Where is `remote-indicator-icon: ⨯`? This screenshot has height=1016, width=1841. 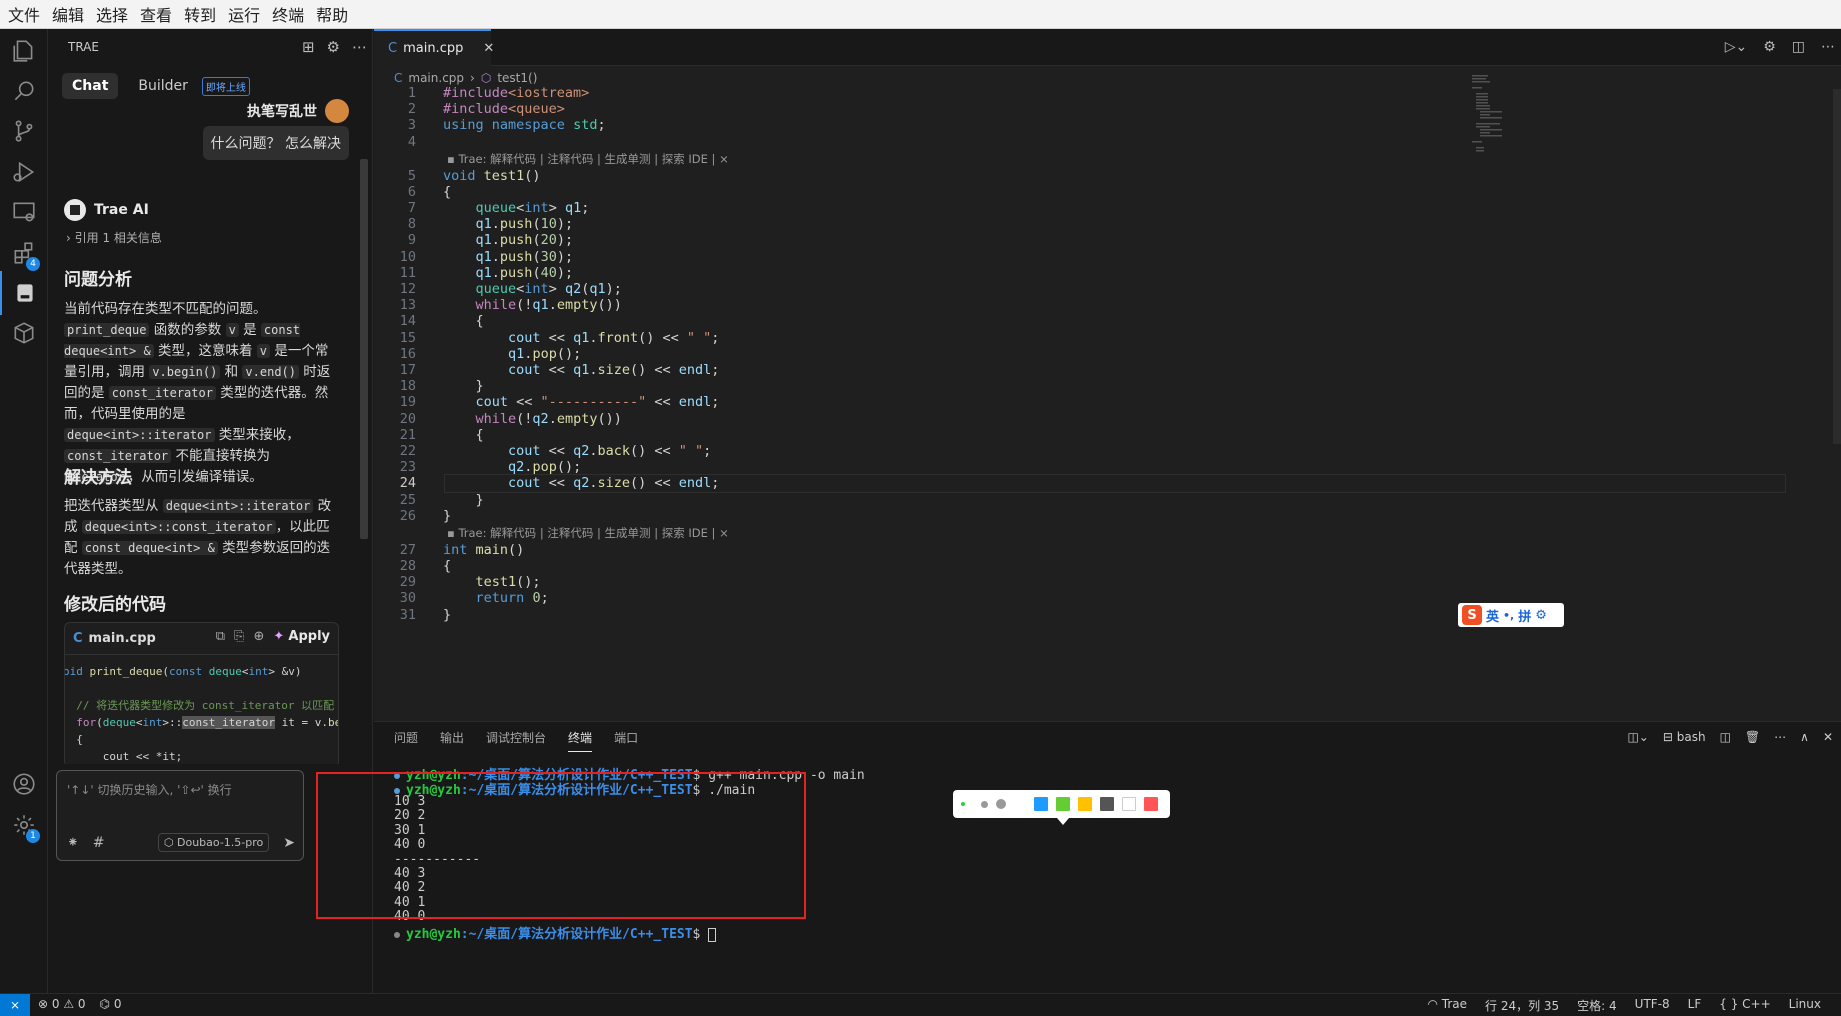 remote-indicator-icon: ⨯ is located at coordinates (15, 1005).